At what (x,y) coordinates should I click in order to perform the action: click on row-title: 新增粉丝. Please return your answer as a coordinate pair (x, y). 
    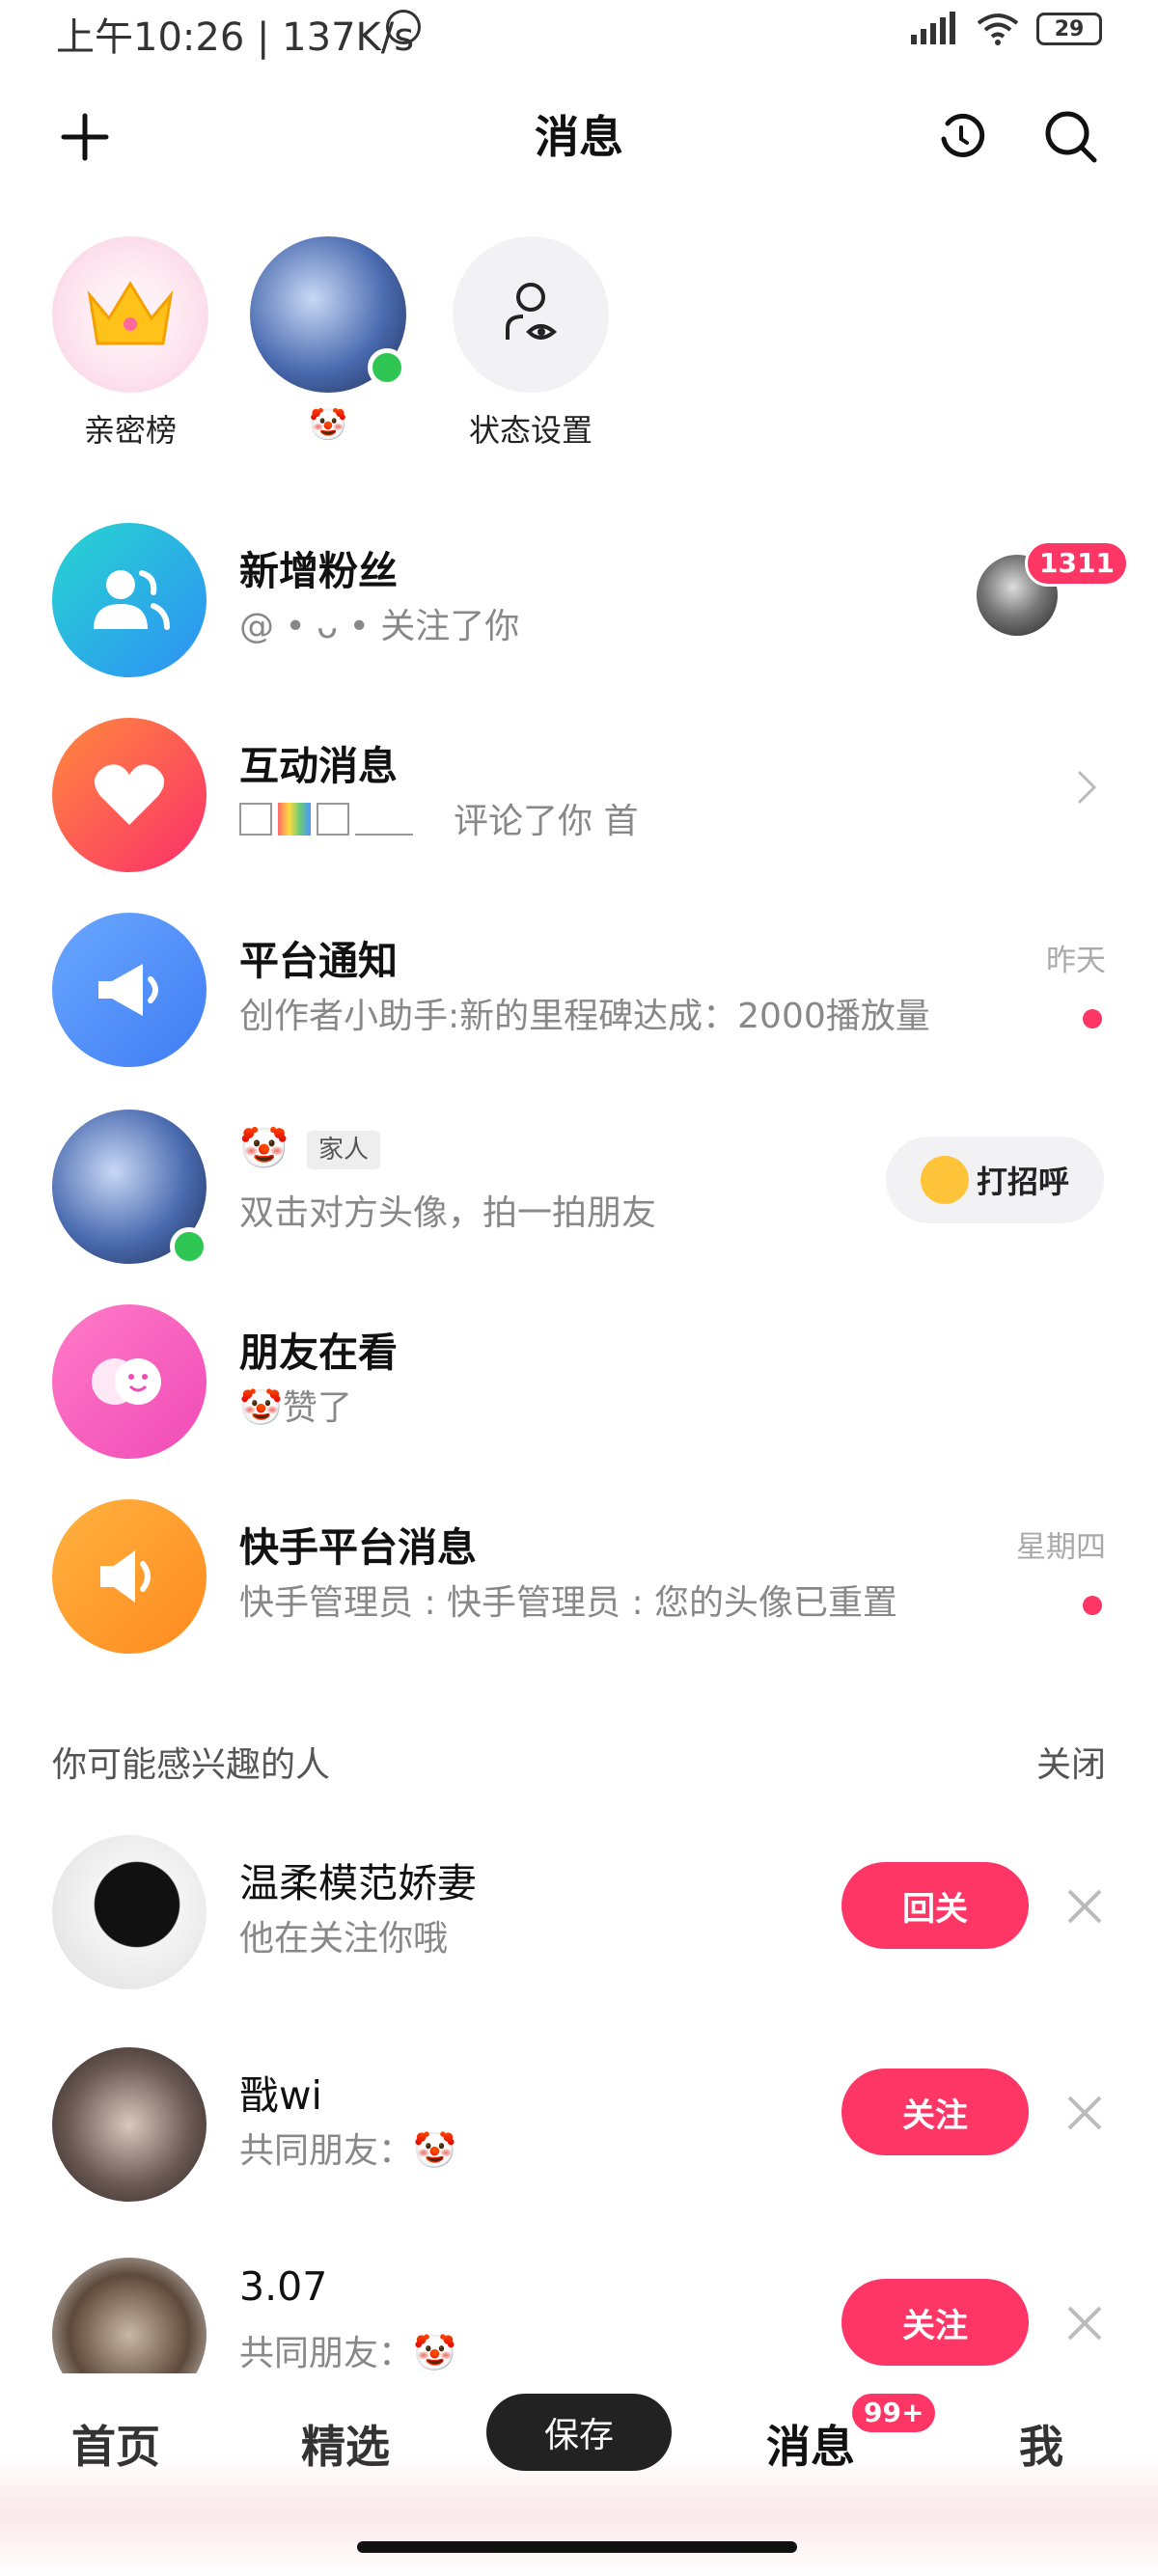
    Looking at the image, I should click on (318, 571).